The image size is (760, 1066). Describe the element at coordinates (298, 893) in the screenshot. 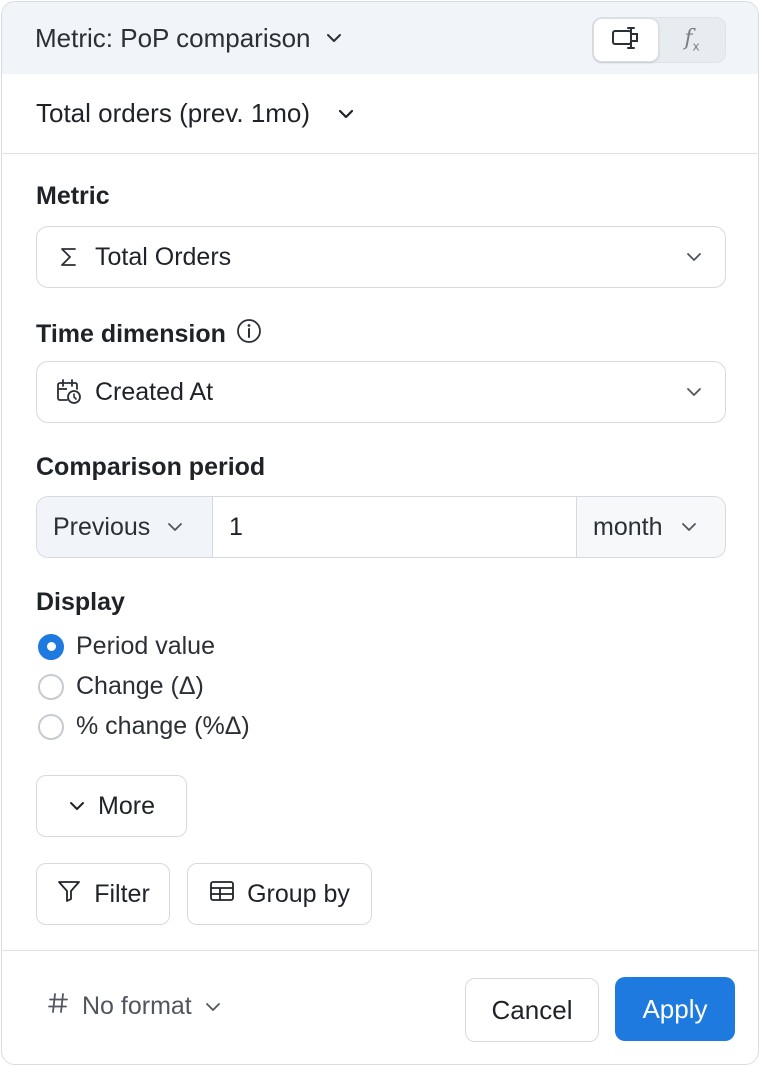

I see `group-by-label: Group by` at that location.